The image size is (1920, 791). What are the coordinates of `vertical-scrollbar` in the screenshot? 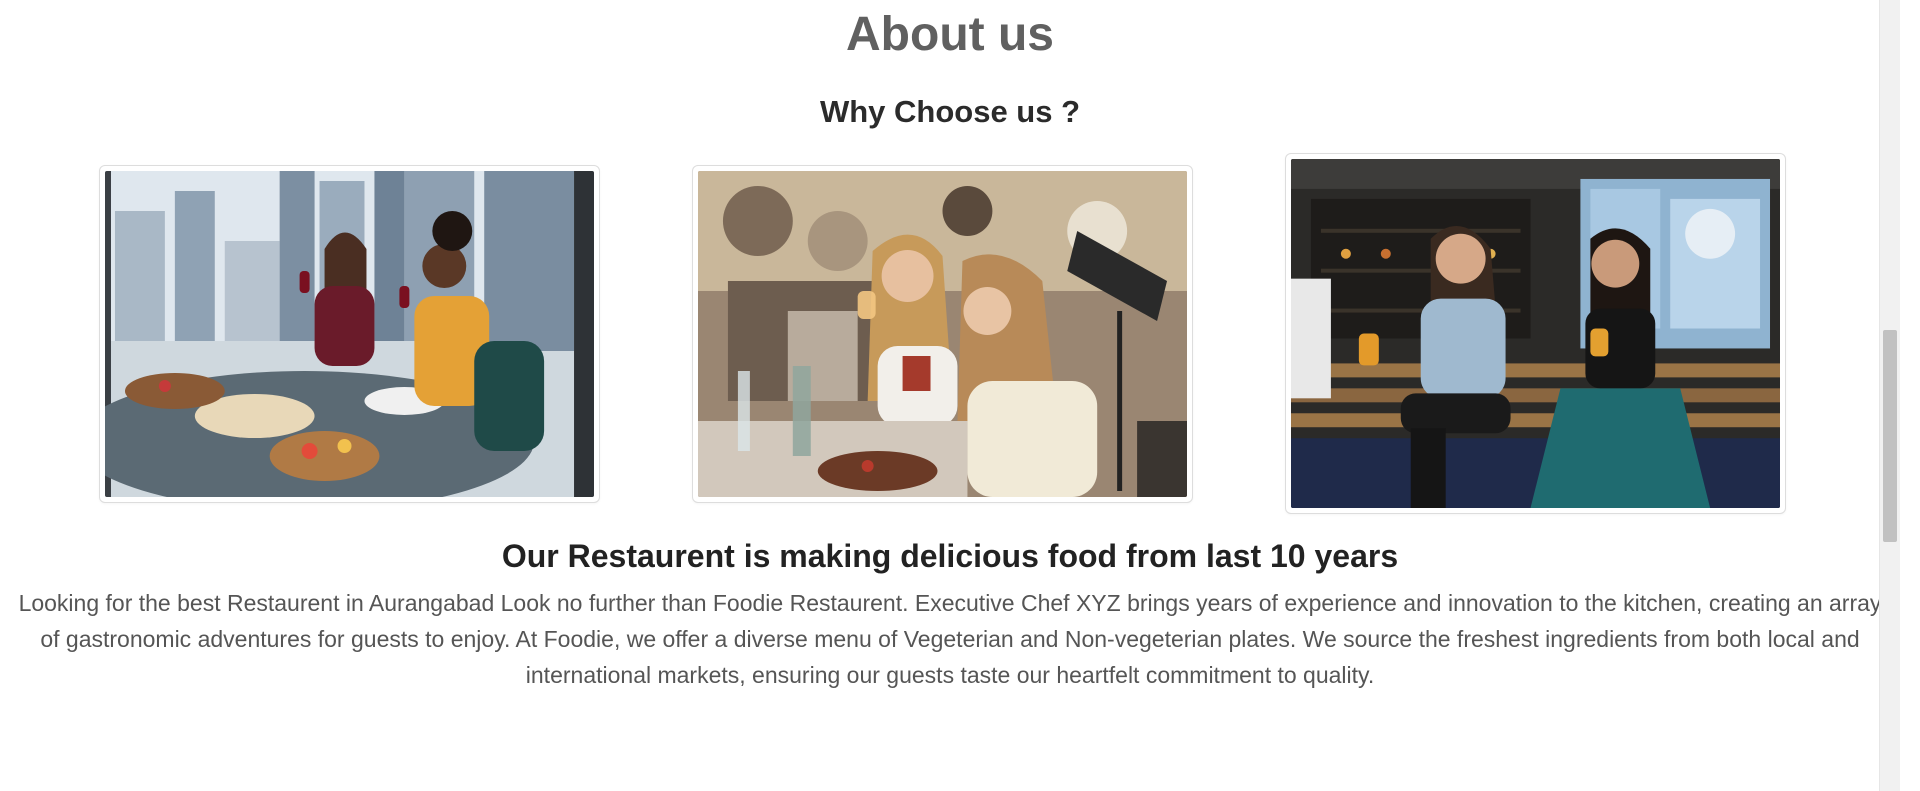 It's located at (1889, 395).